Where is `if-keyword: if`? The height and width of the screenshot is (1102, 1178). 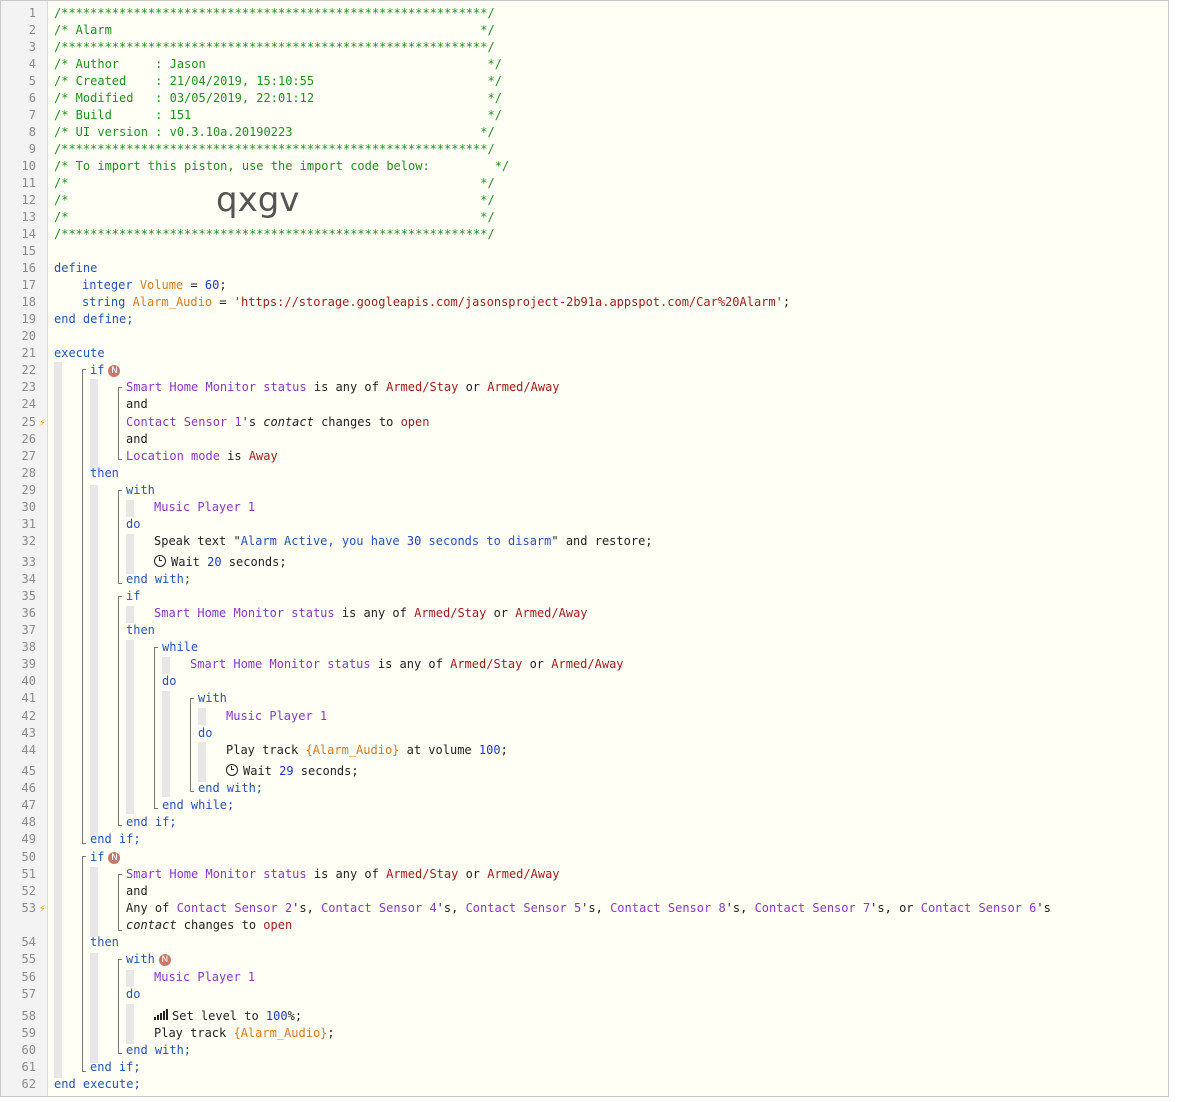 if-keyword: if is located at coordinates (133, 596).